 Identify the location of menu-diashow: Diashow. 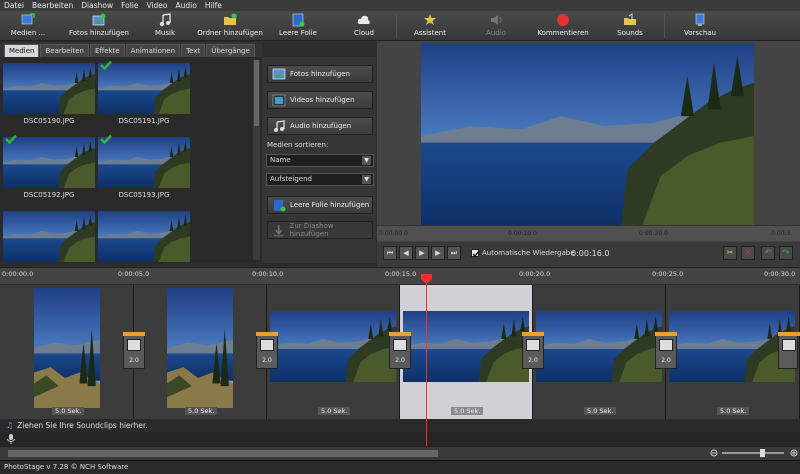
(97, 5).